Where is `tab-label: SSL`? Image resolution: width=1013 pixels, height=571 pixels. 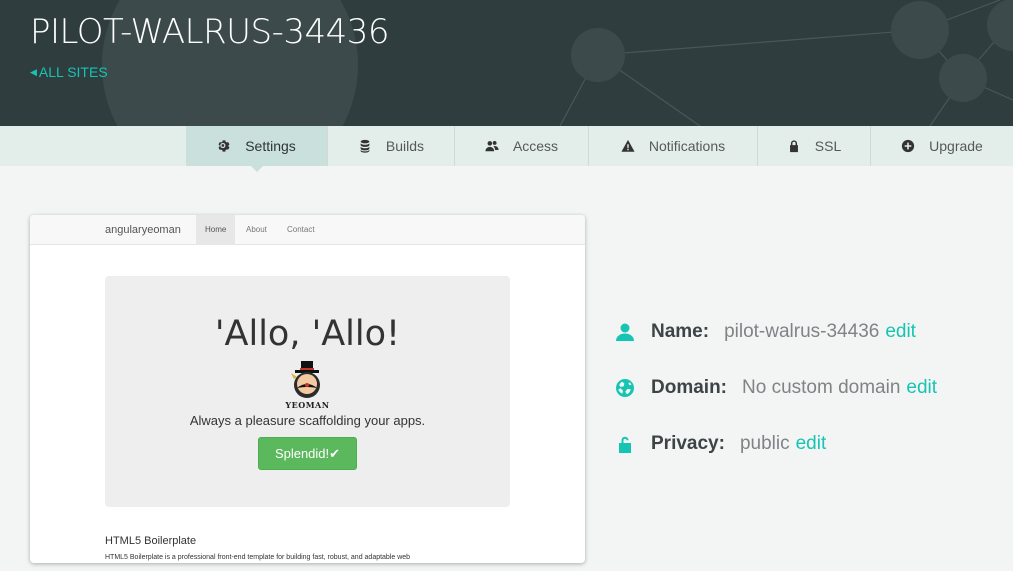 tab-label: SSL is located at coordinates (828, 146).